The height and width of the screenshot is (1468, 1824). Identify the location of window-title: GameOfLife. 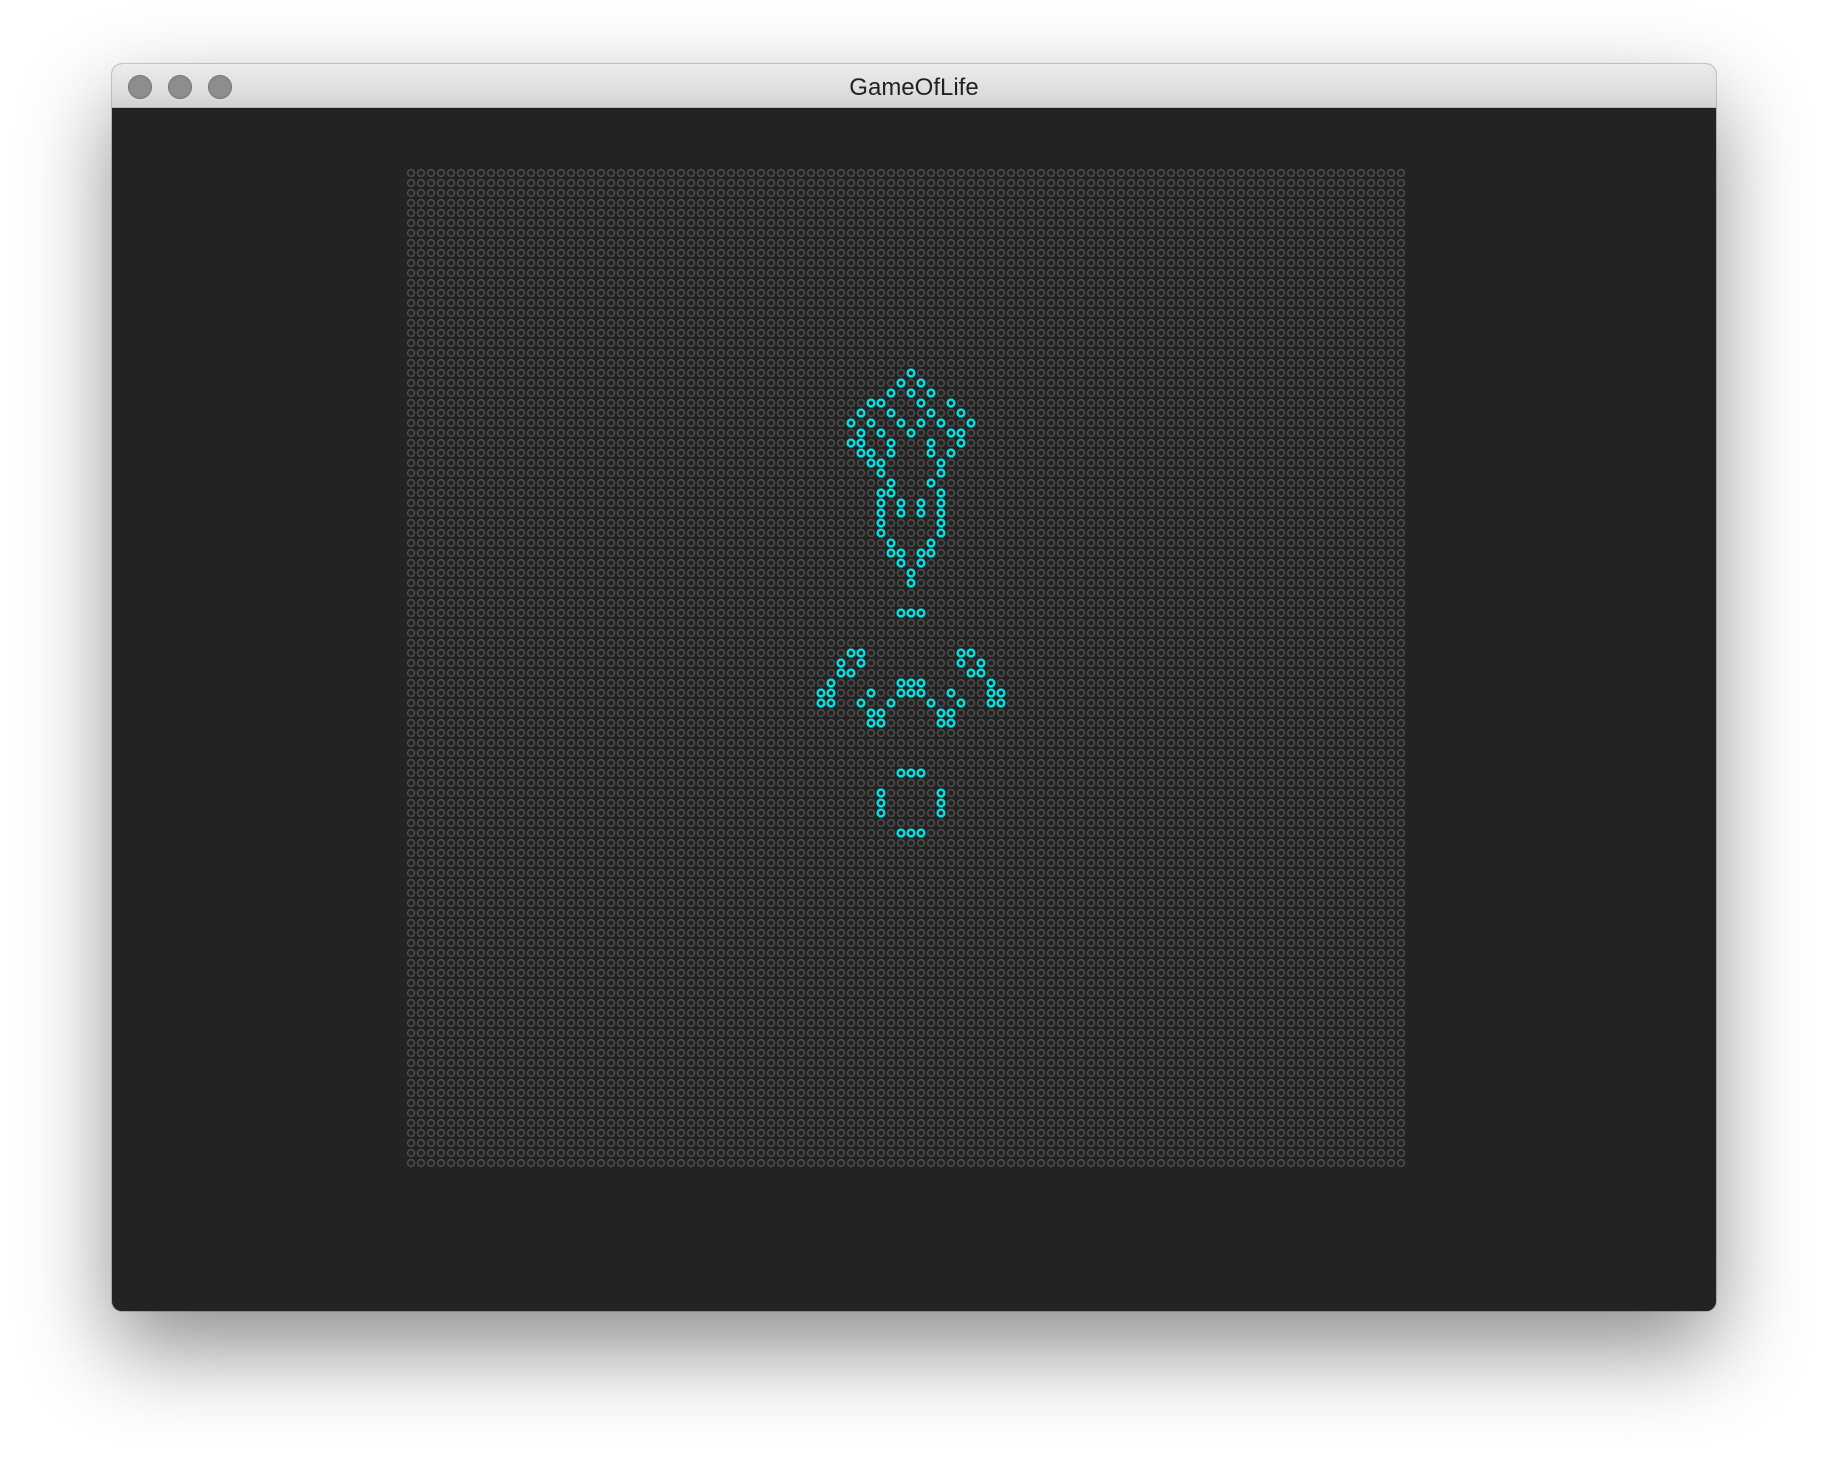
(914, 87).